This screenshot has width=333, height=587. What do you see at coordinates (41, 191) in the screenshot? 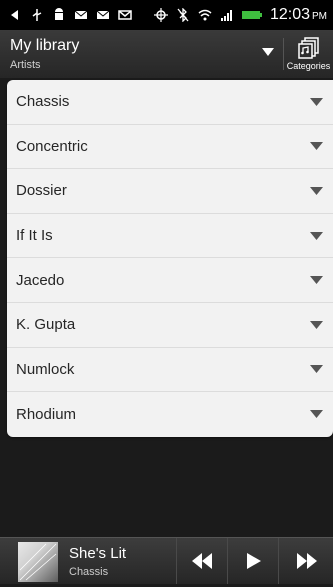
I see `artist-name: Dossier` at bounding box center [41, 191].